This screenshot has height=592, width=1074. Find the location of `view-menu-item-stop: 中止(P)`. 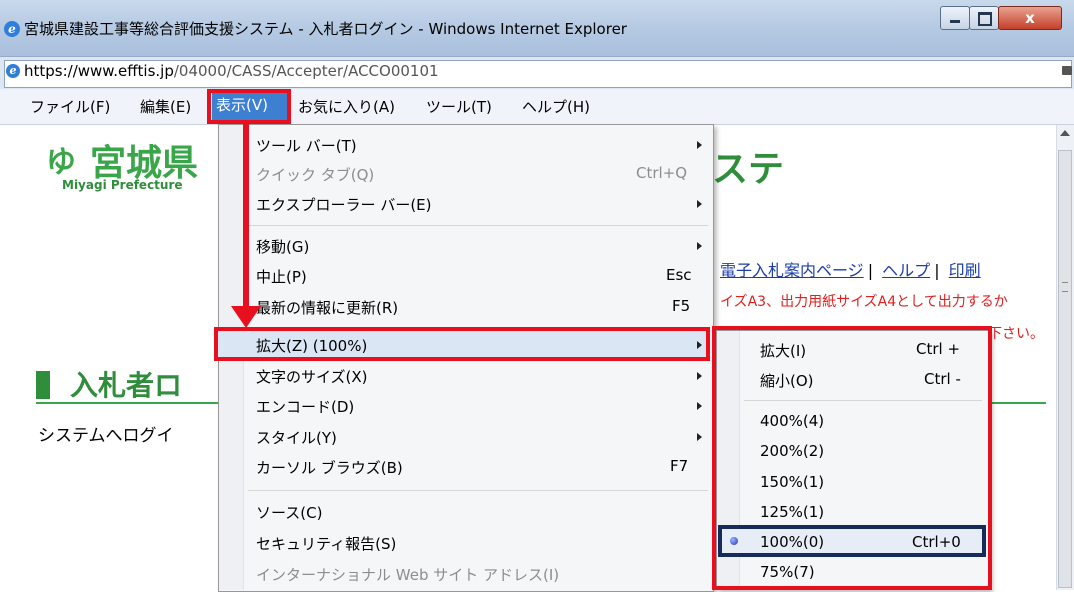

view-menu-item-stop: 中止(P) is located at coordinates (281, 276).